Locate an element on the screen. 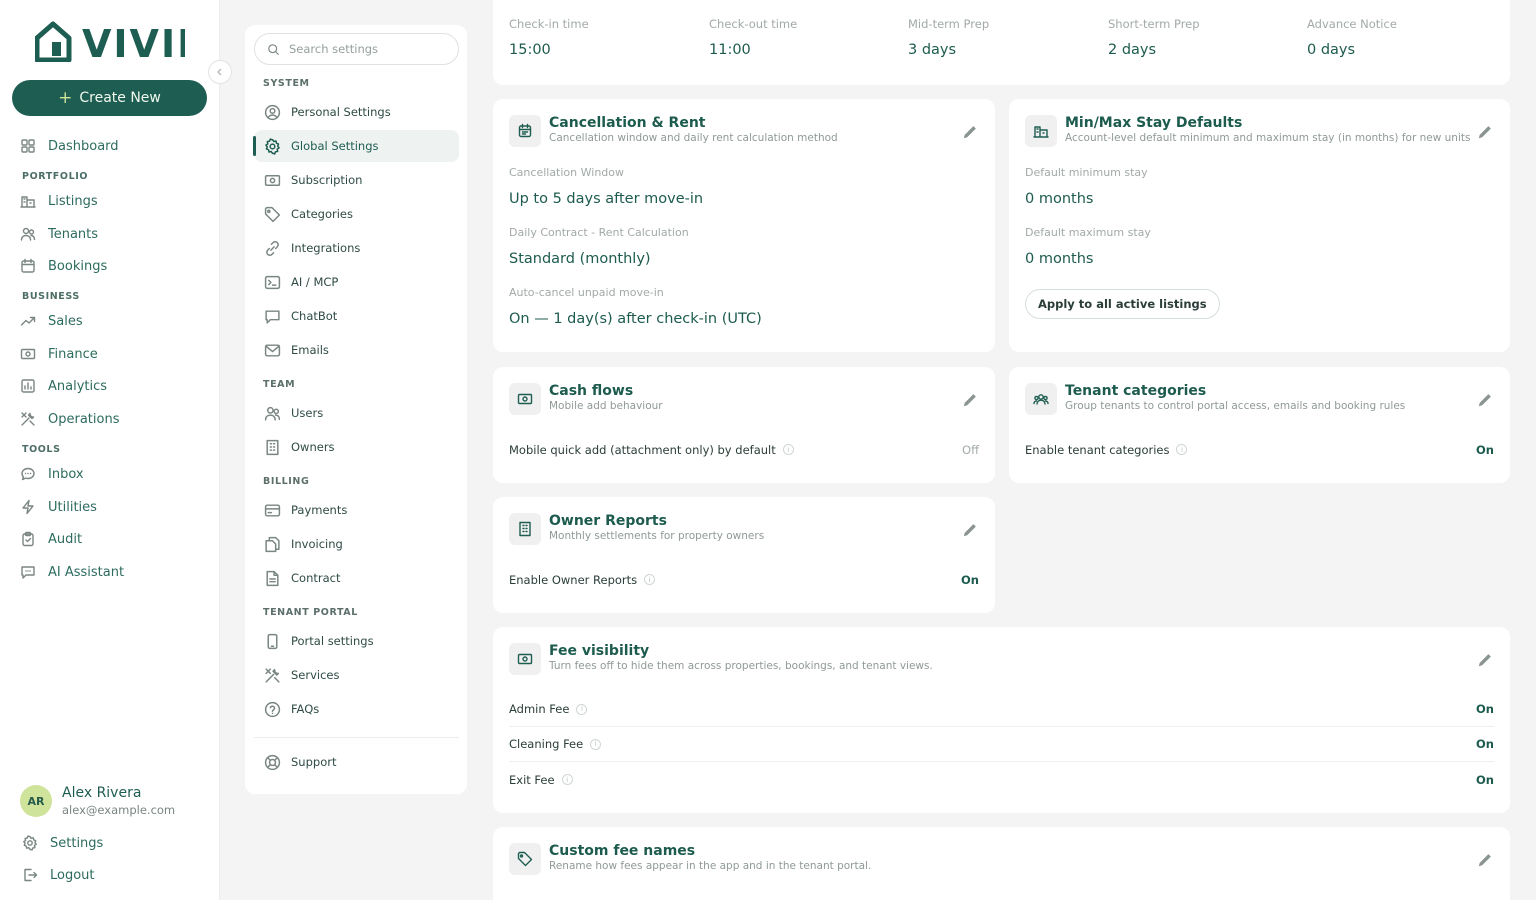 The width and height of the screenshot is (1536, 900). shortterm-block: Short-term Prep 2 days is located at coordinates (1154, 37).